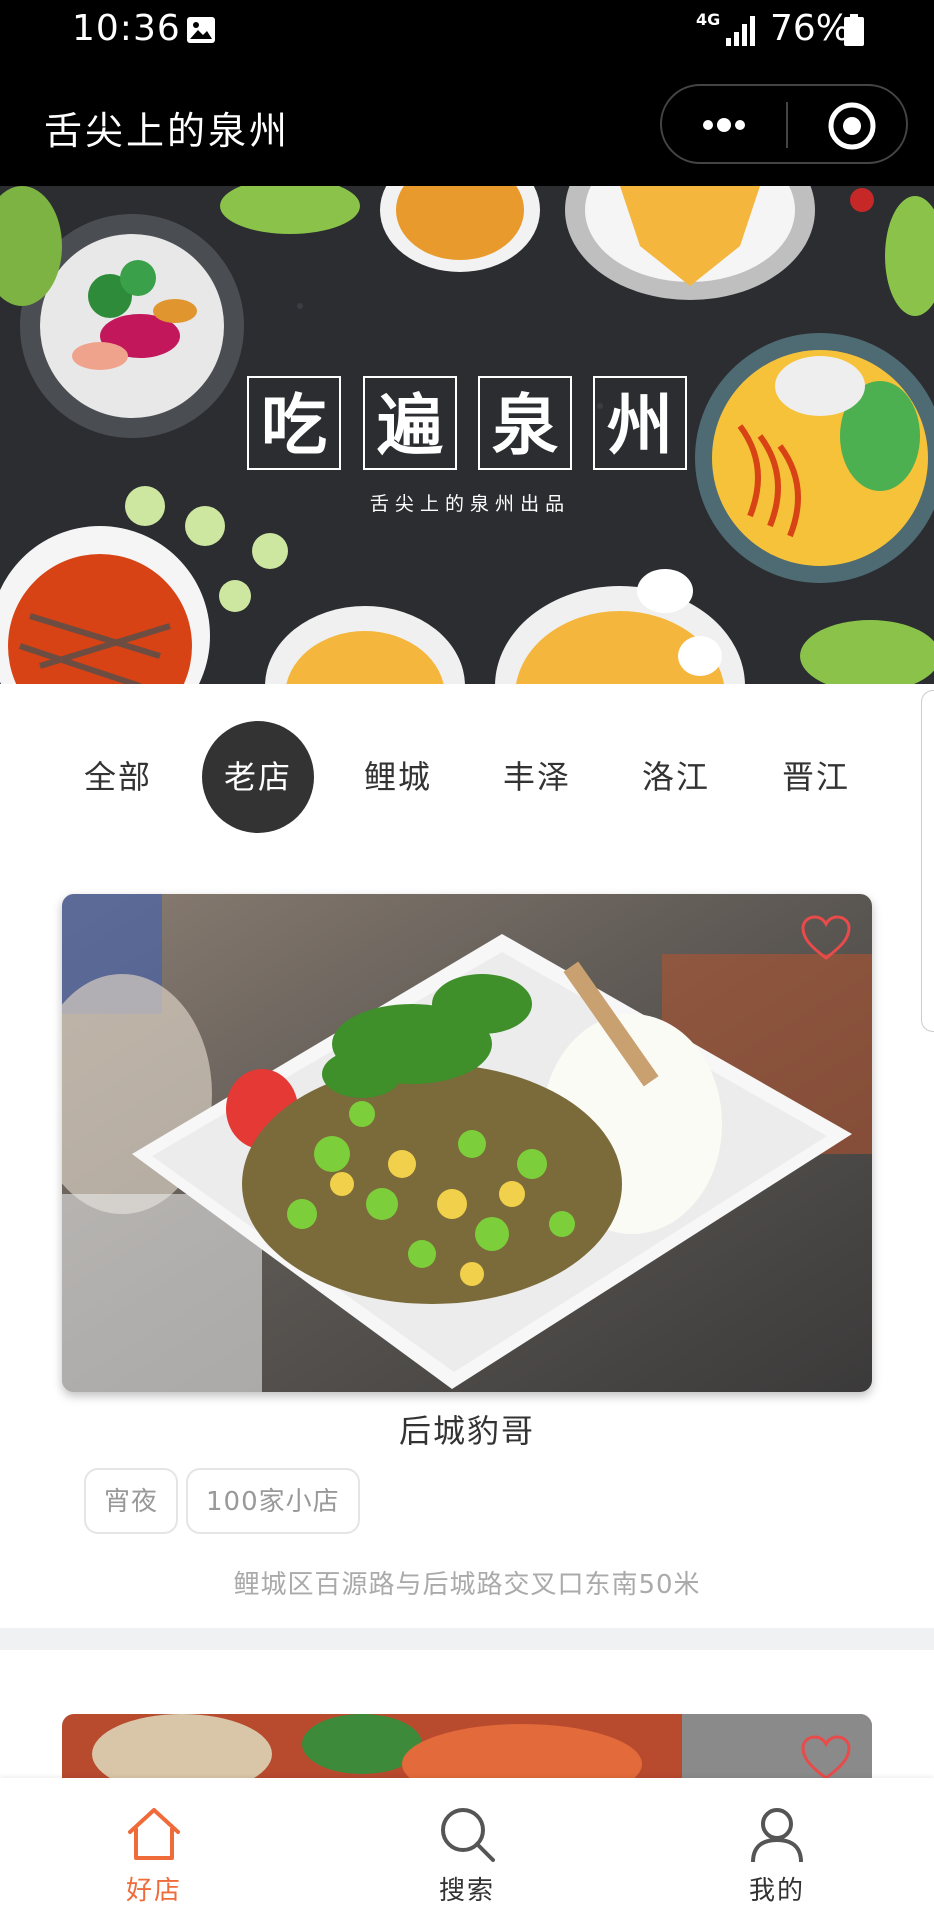 The height and width of the screenshot is (1920, 934). What do you see at coordinates (724, 125) in the screenshot?
I see `more-icon` at bounding box center [724, 125].